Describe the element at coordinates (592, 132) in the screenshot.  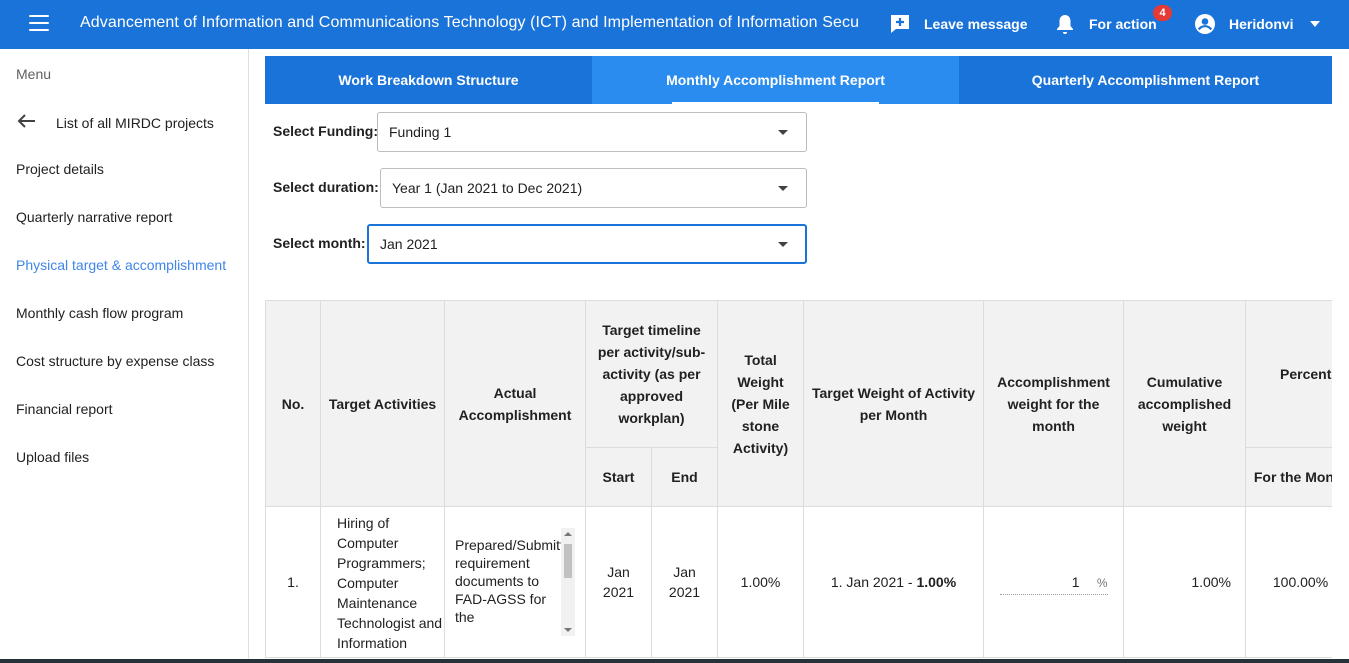
I see `funding-select: Funding 1` at that location.